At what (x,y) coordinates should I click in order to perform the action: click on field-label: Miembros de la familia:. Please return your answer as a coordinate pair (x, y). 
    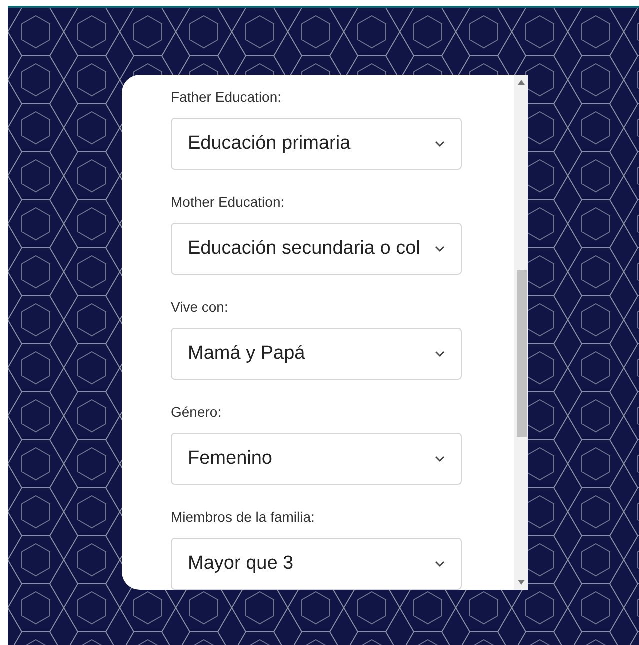
    Looking at the image, I should click on (243, 517).